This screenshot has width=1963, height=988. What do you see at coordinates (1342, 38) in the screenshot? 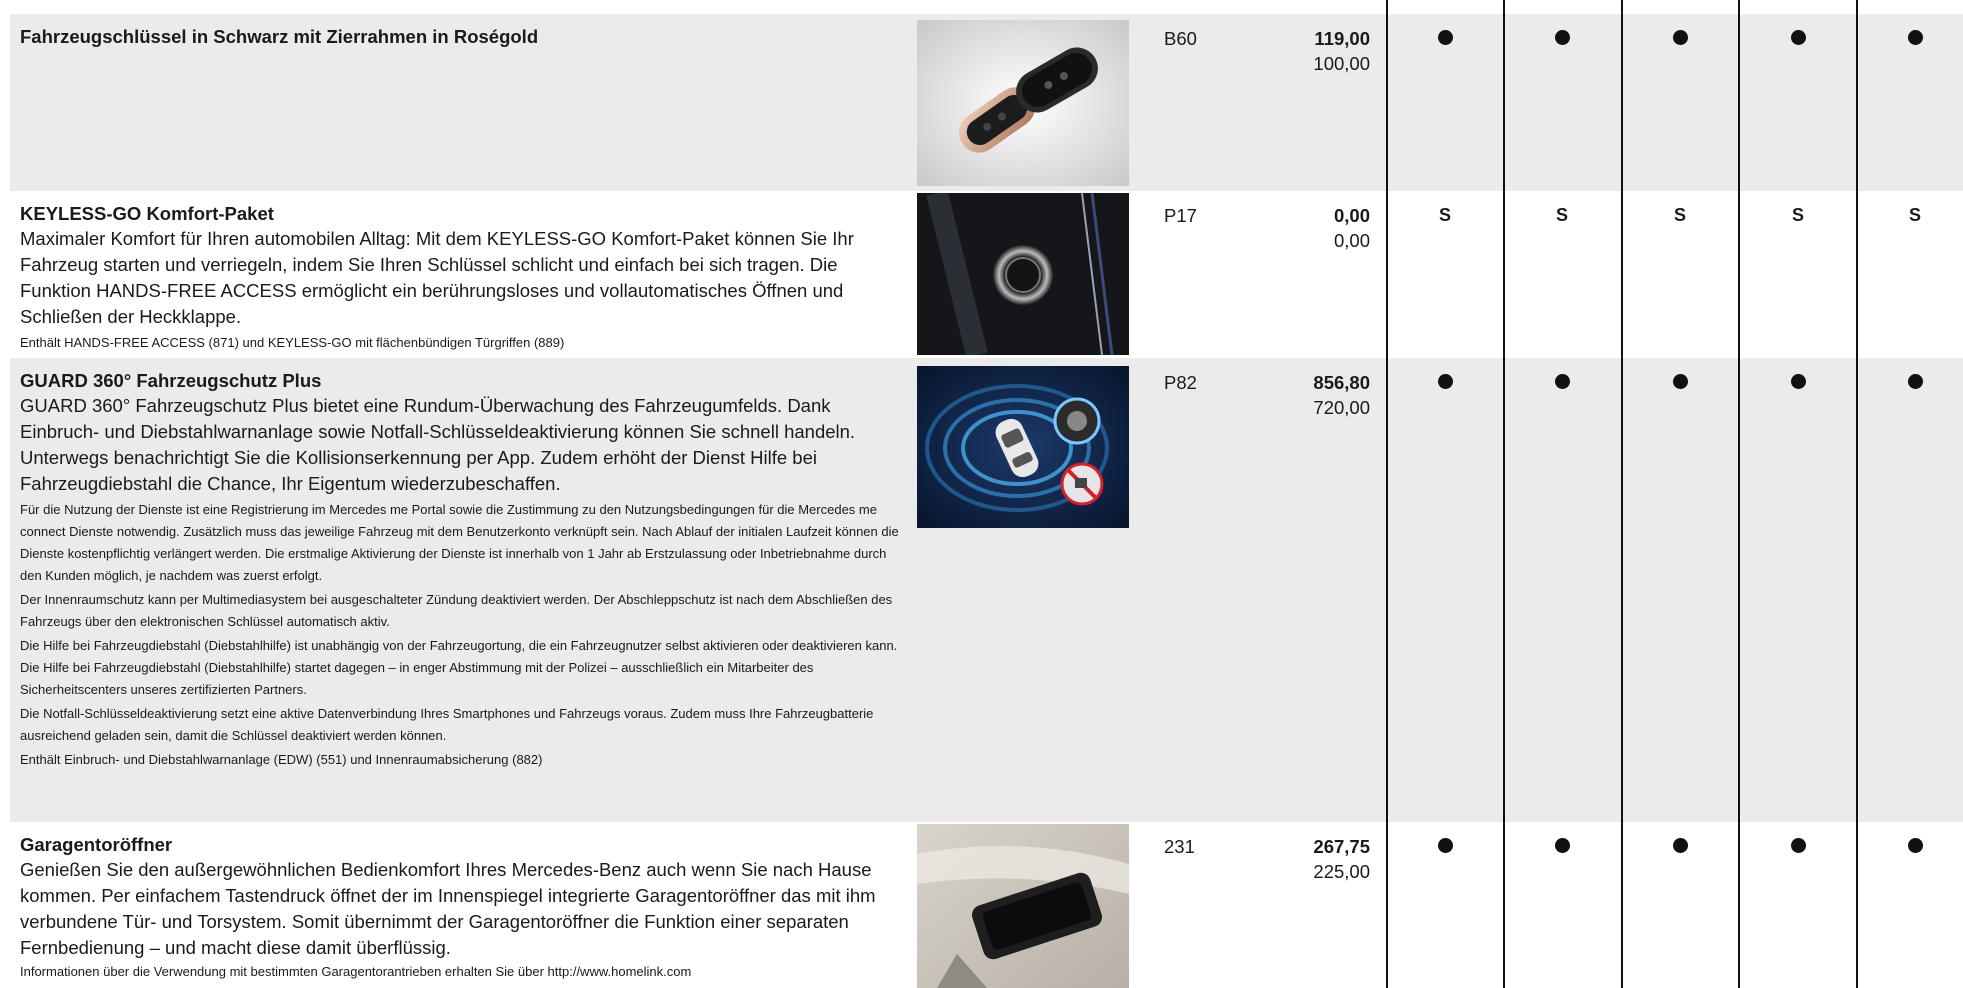
I see `price-gross: 119,00` at bounding box center [1342, 38].